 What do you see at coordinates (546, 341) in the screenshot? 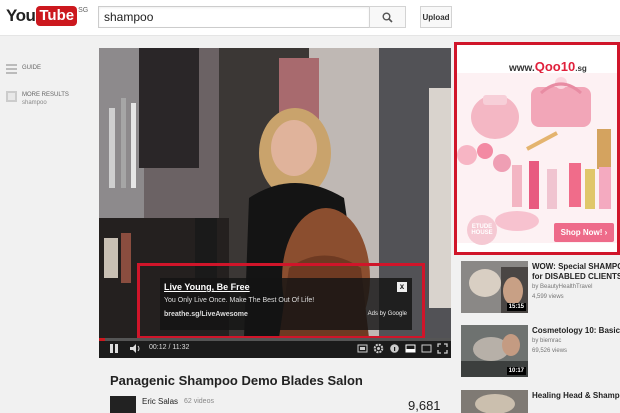
I see `related-video-channel: by biemrac` at bounding box center [546, 341].